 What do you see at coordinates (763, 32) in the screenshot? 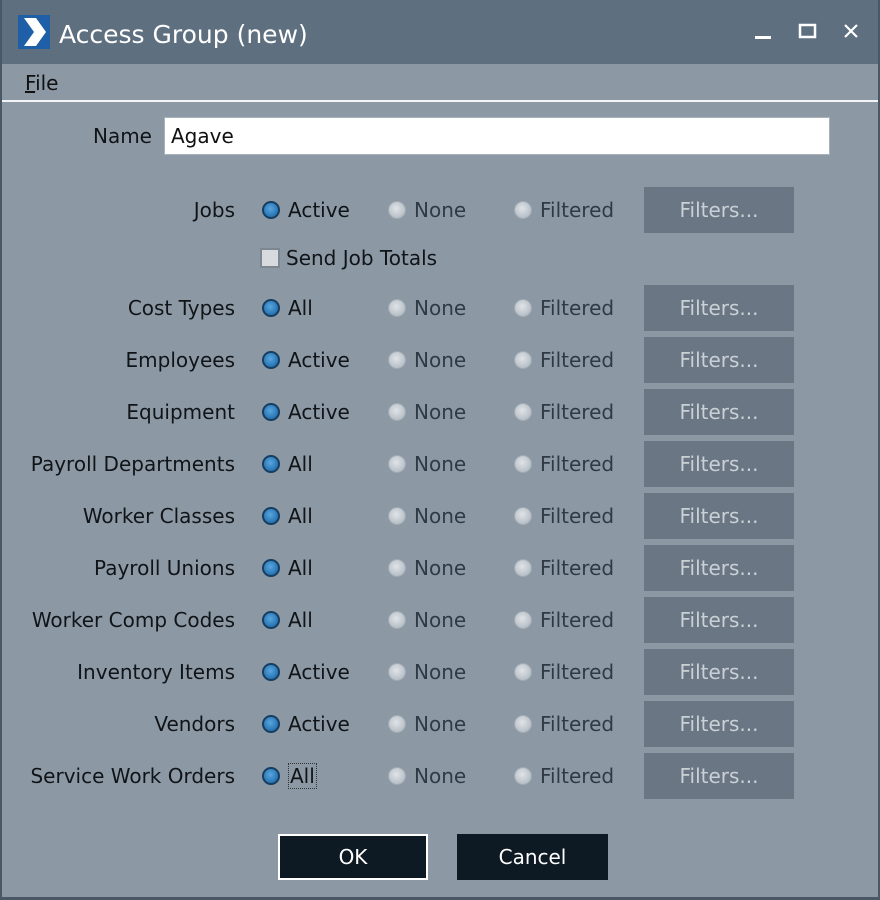
I see `minimize-icon` at bounding box center [763, 32].